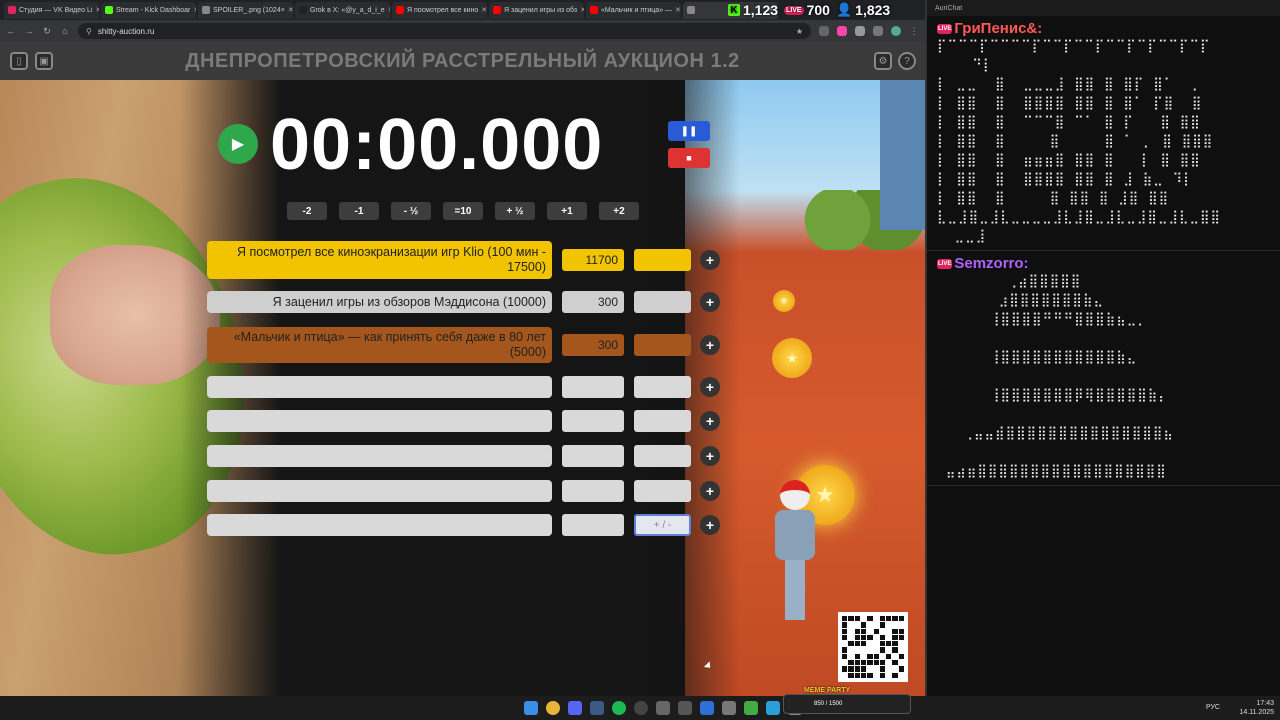 The width and height of the screenshot is (1280, 720). I want to click on download-icon, so click(878, 31).